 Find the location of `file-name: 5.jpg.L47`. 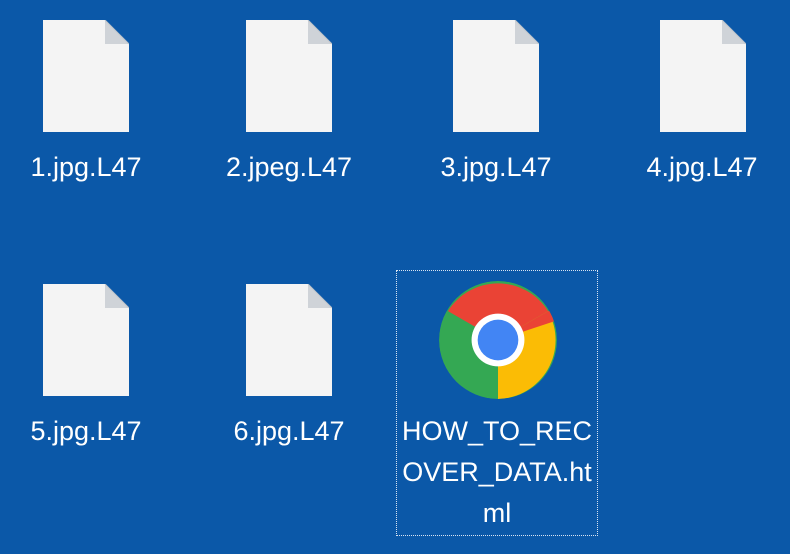

file-name: 5.jpg.L47 is located at coordinates (86, 431).